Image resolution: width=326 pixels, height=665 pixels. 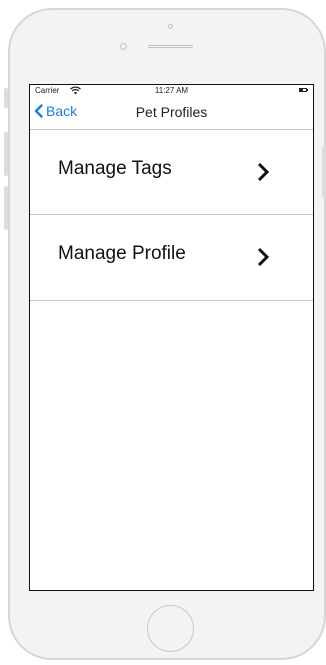 I want to click on proximity-sensor, so click(x=170, y=26).